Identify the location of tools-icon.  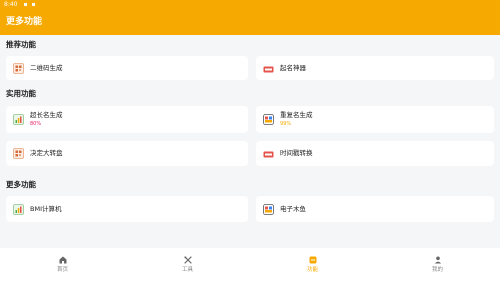
(187, 260).